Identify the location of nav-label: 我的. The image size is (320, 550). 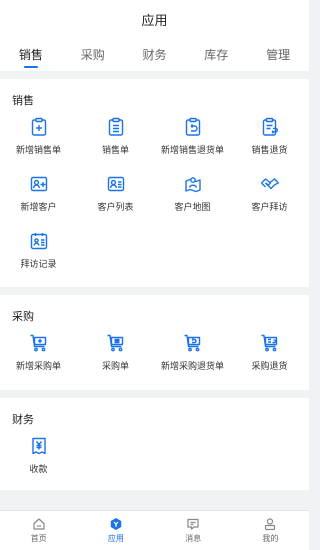
(270, 538).